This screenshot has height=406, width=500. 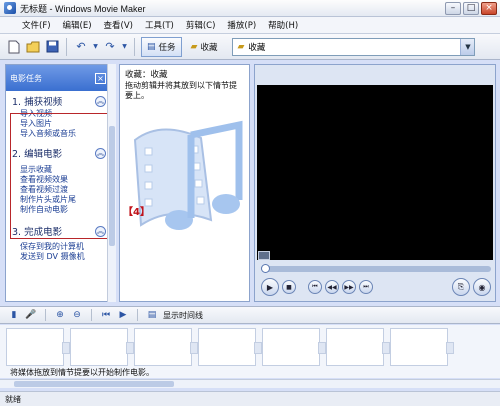 What do you see at coordinates (110, 47) in the screenshot?
I see `redo-icon: ↷` at bounding box center [110, 47].